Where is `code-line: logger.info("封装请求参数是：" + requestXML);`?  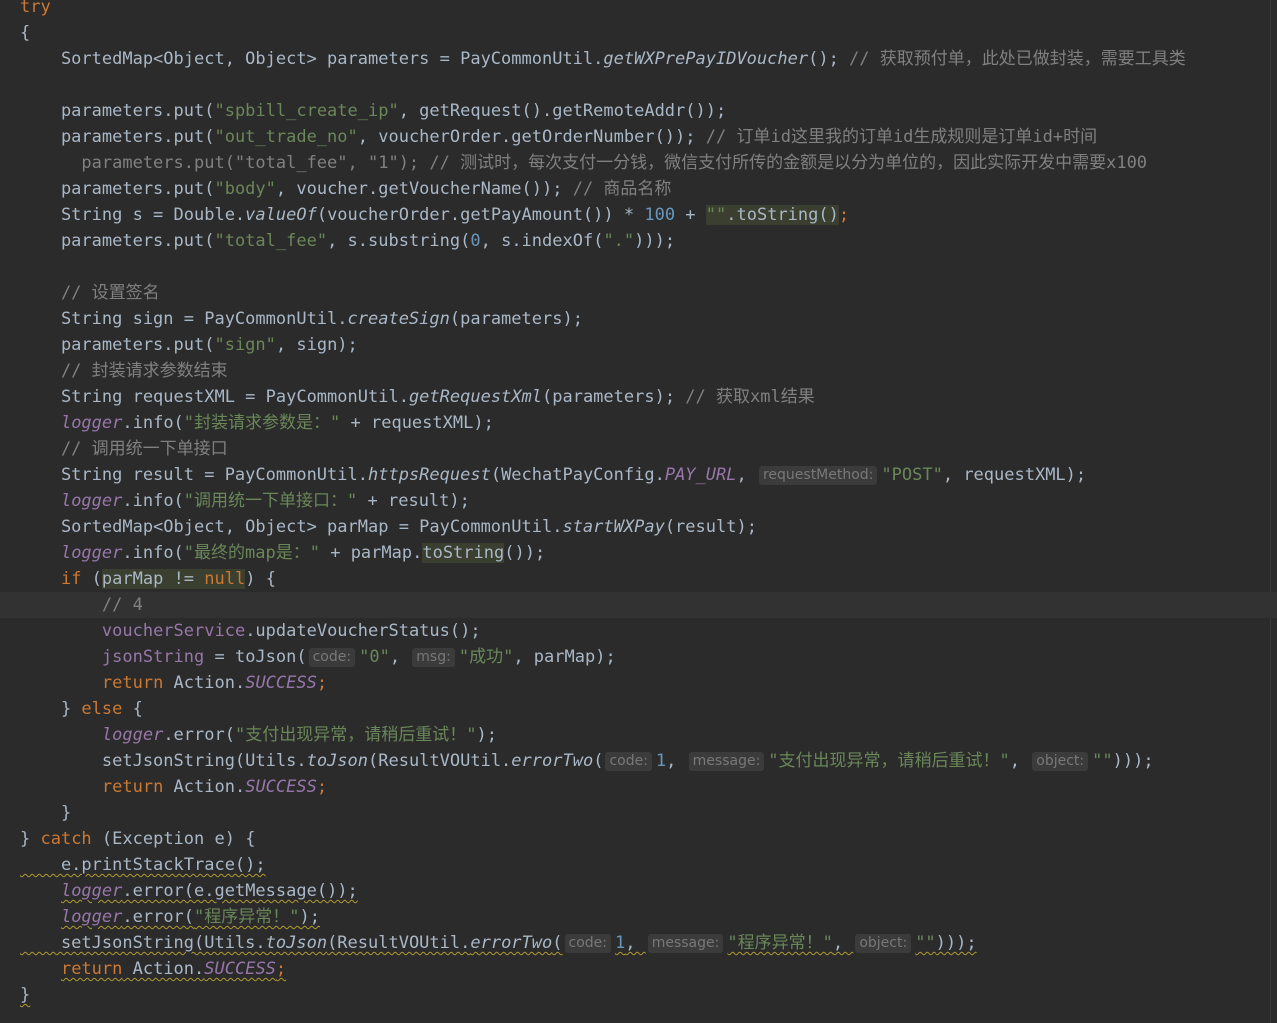
code-line: logger.info("封装请求参数是：" + requestXML); is located at coordinates (638, 423).